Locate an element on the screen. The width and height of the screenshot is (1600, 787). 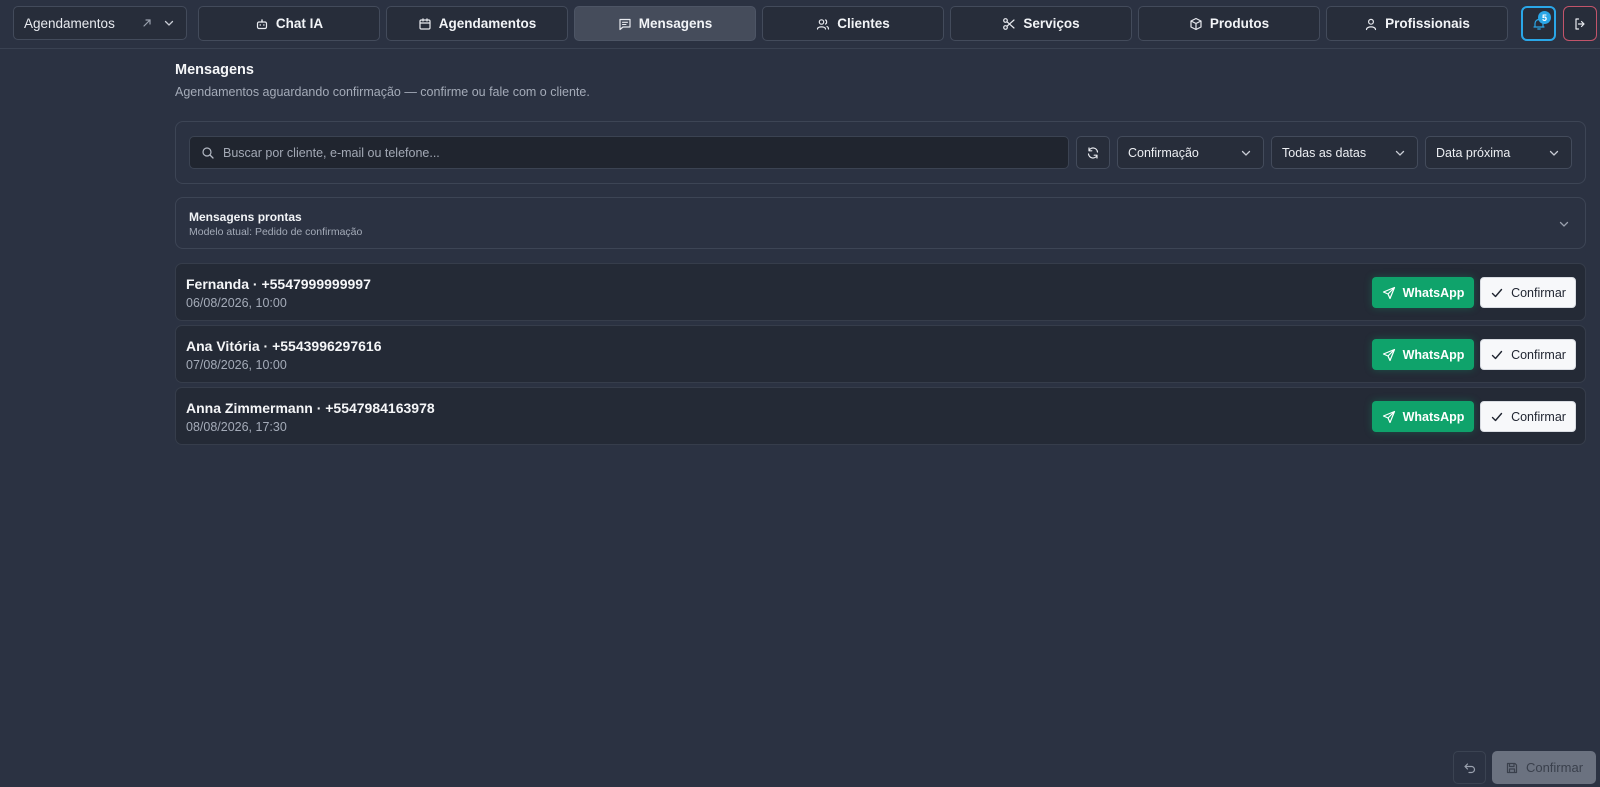
undo-button is located at coordinates (1469, 767).